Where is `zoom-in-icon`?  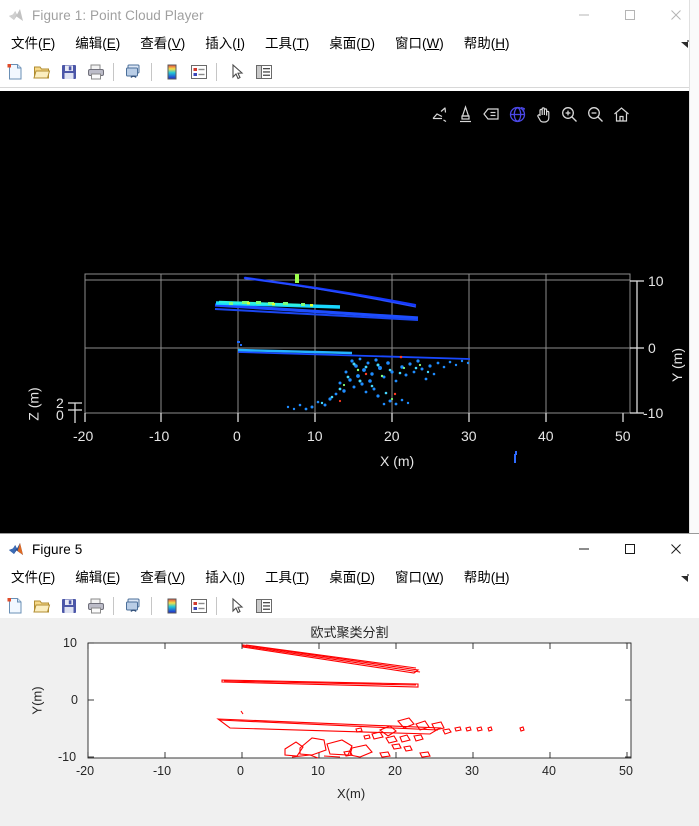
zoom-in-icon is located at coordinates (569, 114).